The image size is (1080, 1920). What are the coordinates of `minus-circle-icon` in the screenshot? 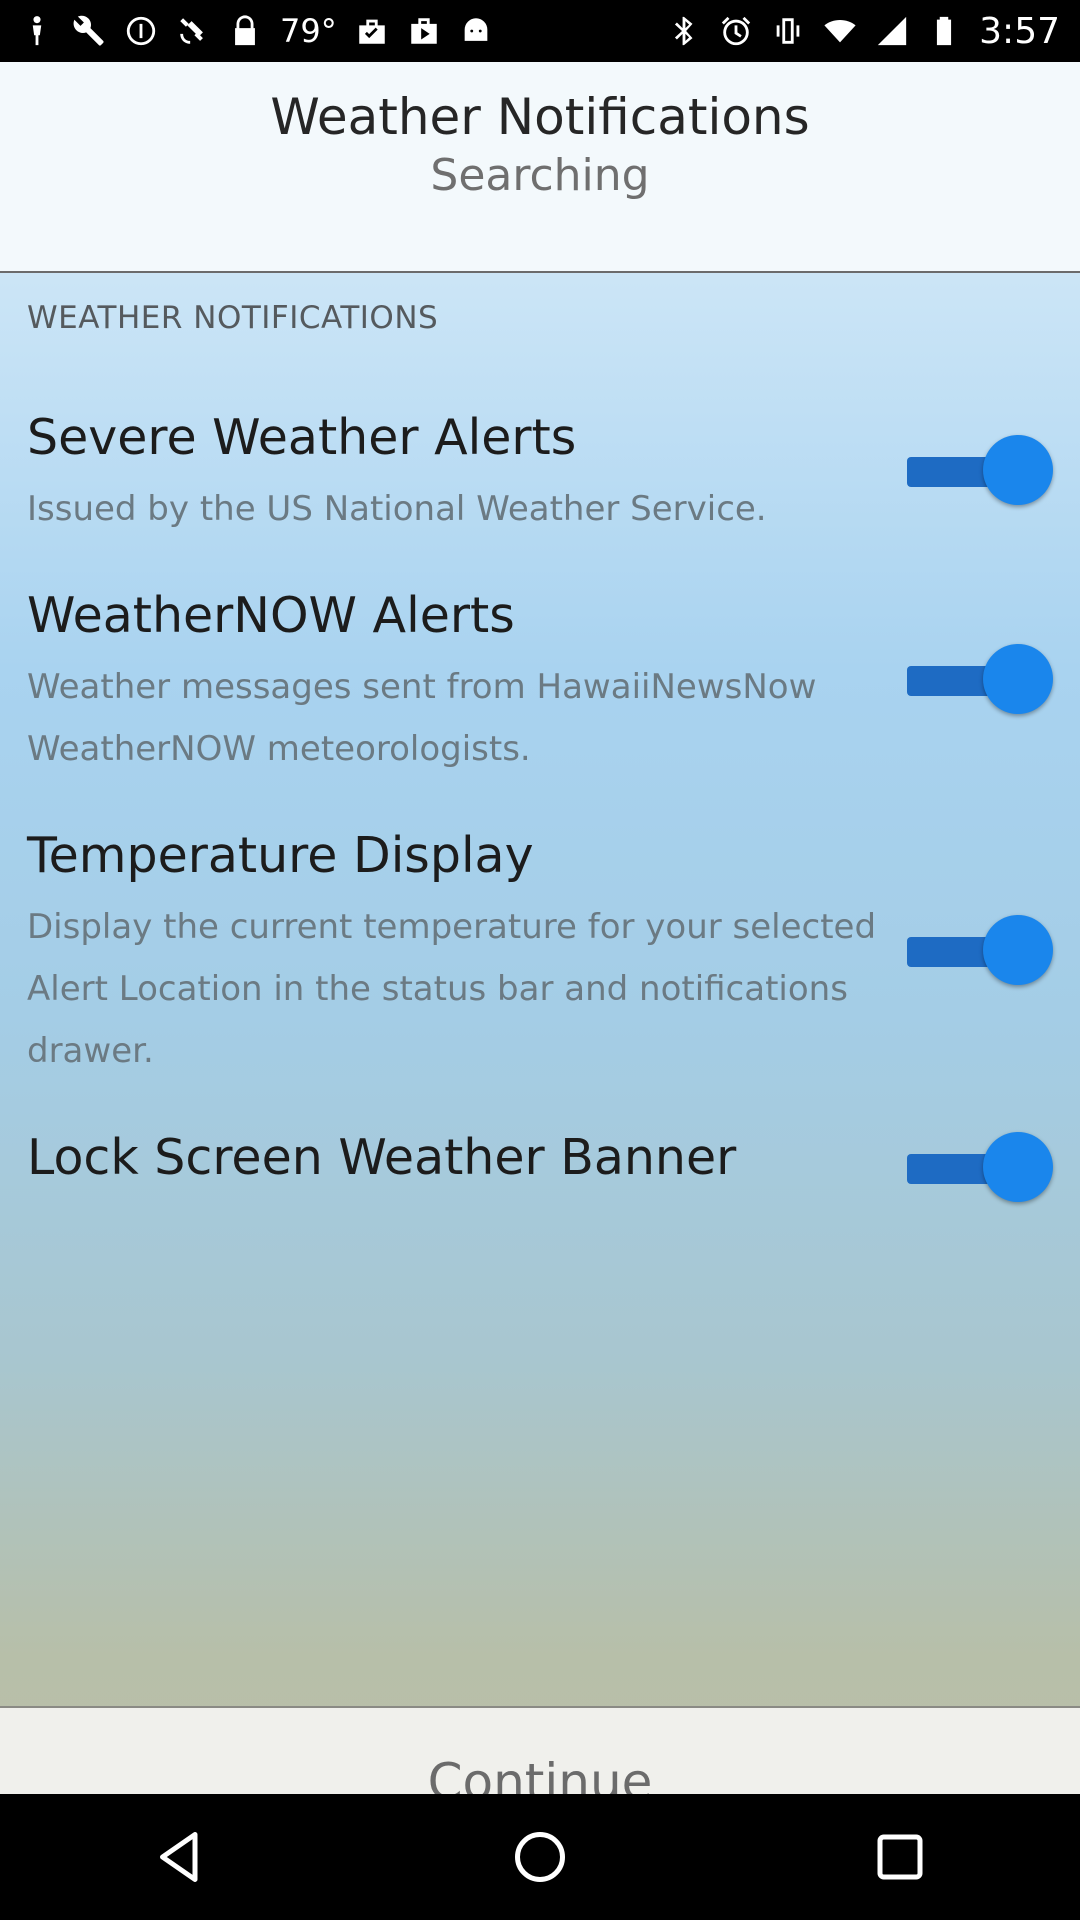 It's located at (141, 31).